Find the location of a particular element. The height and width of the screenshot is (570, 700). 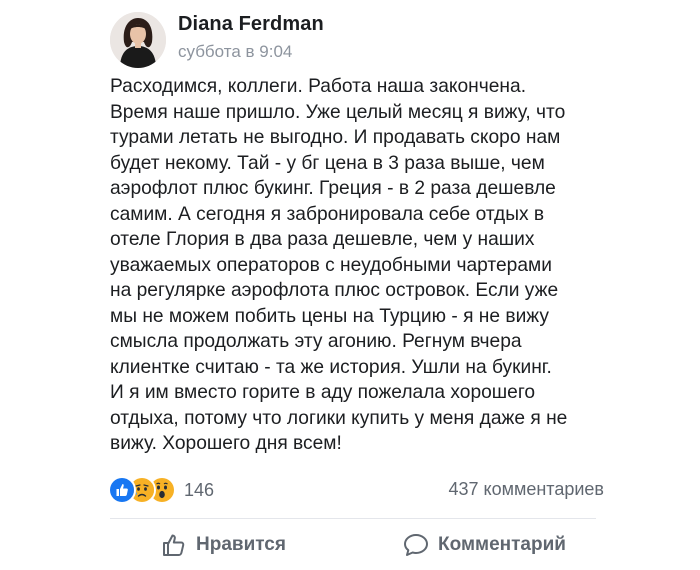

reactions-summary: 146 is located at coordinates (161, 490).